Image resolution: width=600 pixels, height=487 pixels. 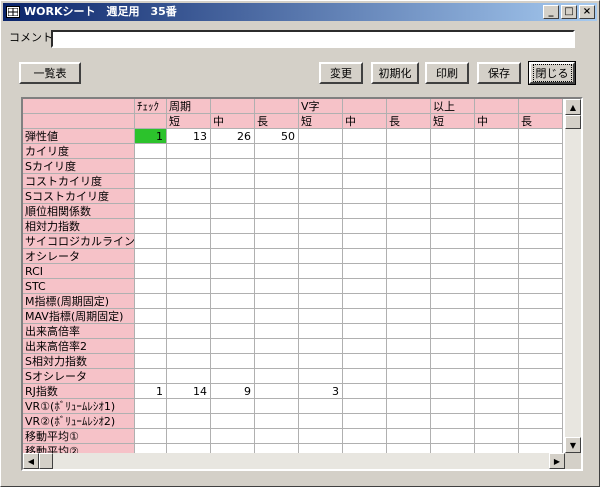 I want to click on print-button: 印刷, so click(x=447, y=73).